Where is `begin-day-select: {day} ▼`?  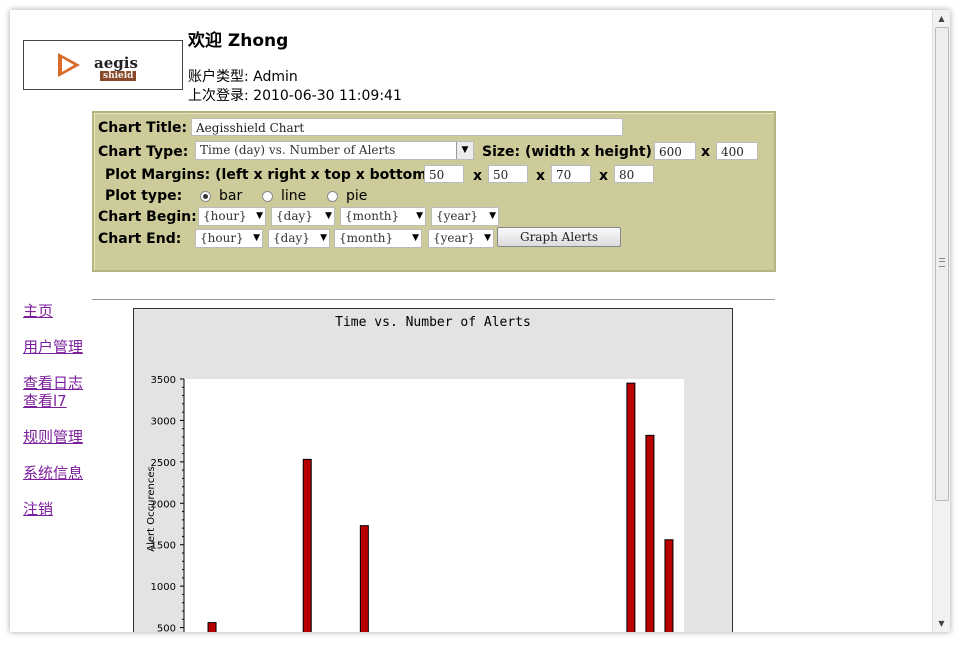 begin-day-select: {day} ▼ is located at coordinates (303, 216).